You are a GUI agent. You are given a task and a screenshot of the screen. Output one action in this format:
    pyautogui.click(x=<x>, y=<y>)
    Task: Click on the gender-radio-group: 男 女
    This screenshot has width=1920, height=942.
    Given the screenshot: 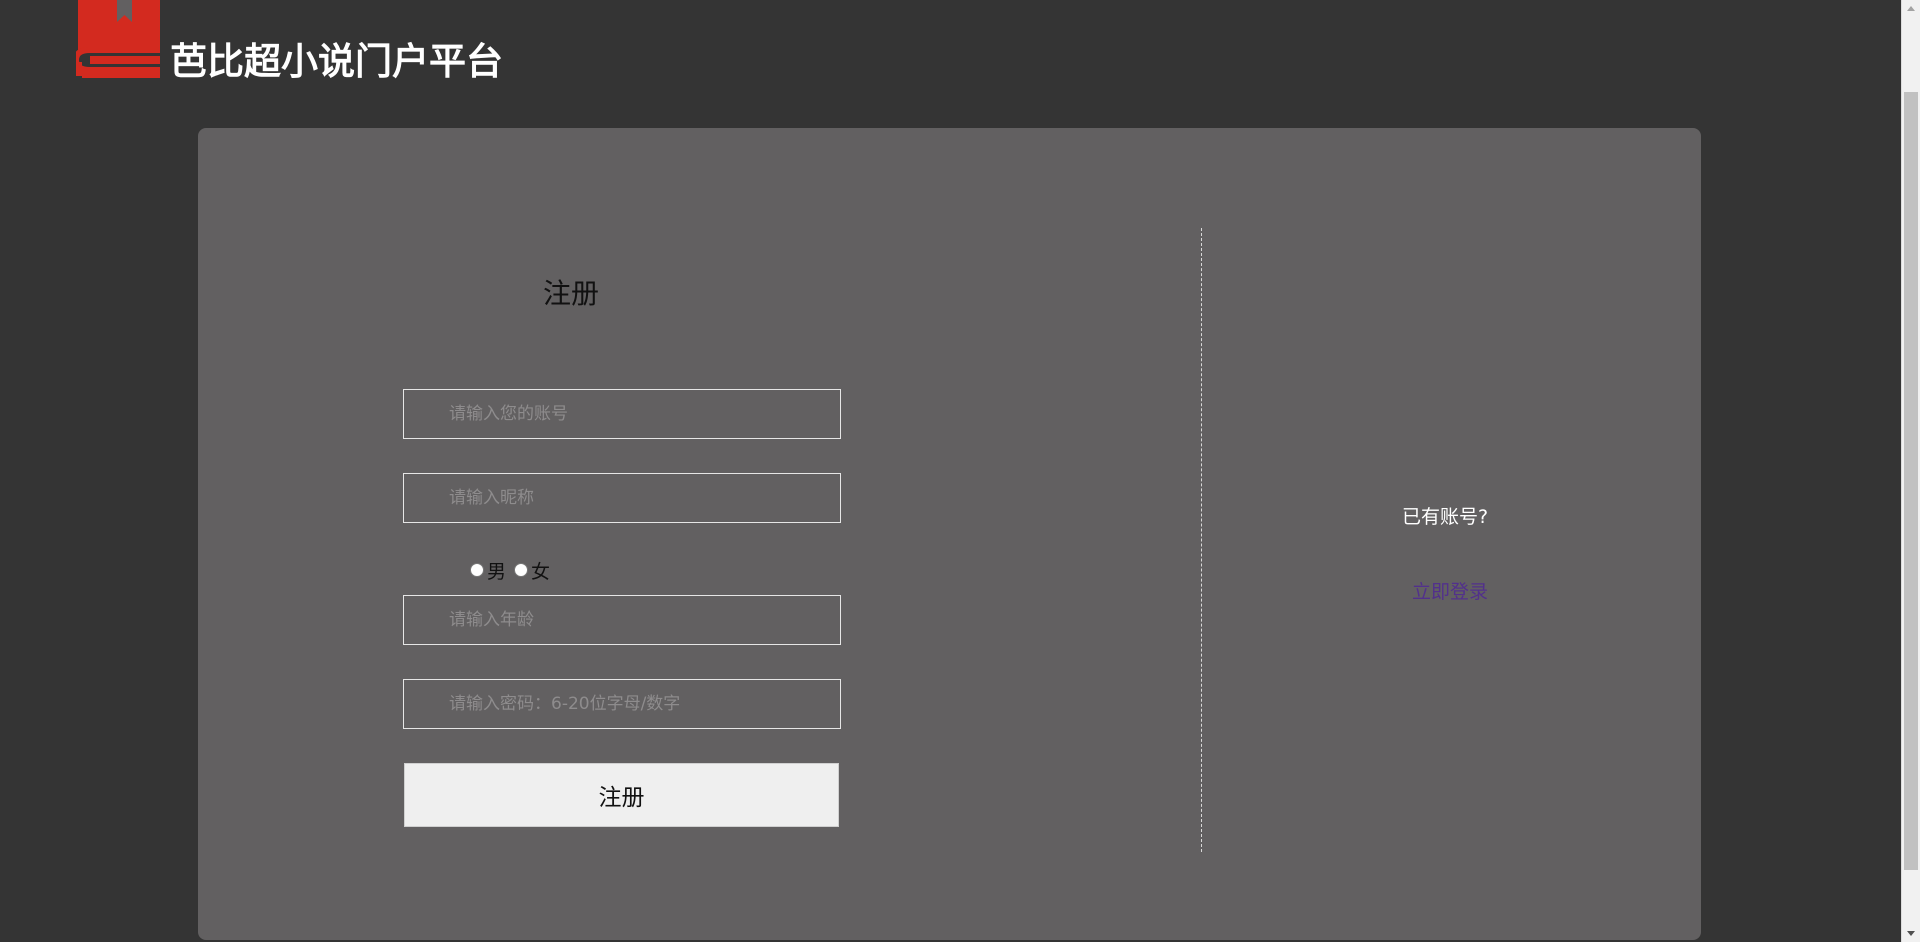 What is the action you would take?
    pyautogui.click(x=514, y=570)
    